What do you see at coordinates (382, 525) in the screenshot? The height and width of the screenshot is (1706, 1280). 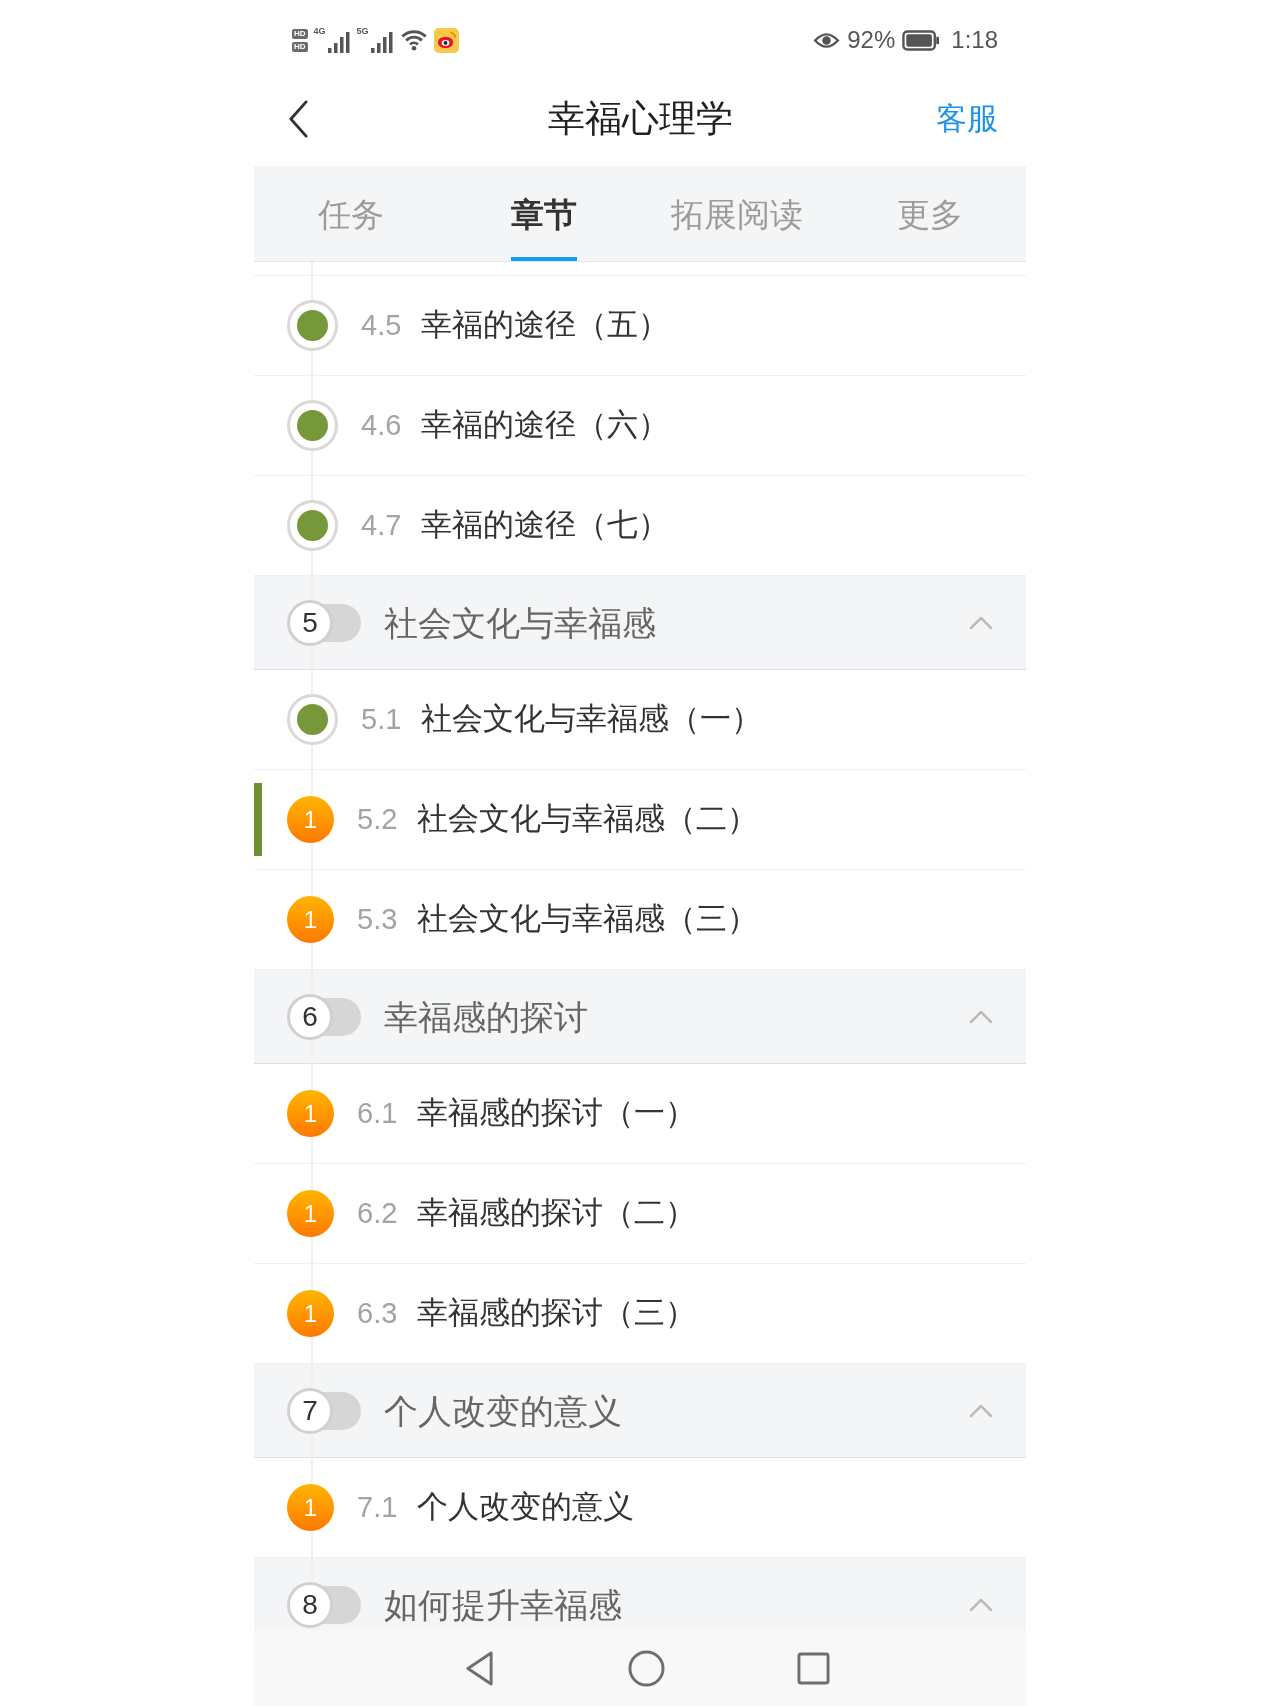 I see `lesson-number: 4.7` at bounding box center [382, 525].